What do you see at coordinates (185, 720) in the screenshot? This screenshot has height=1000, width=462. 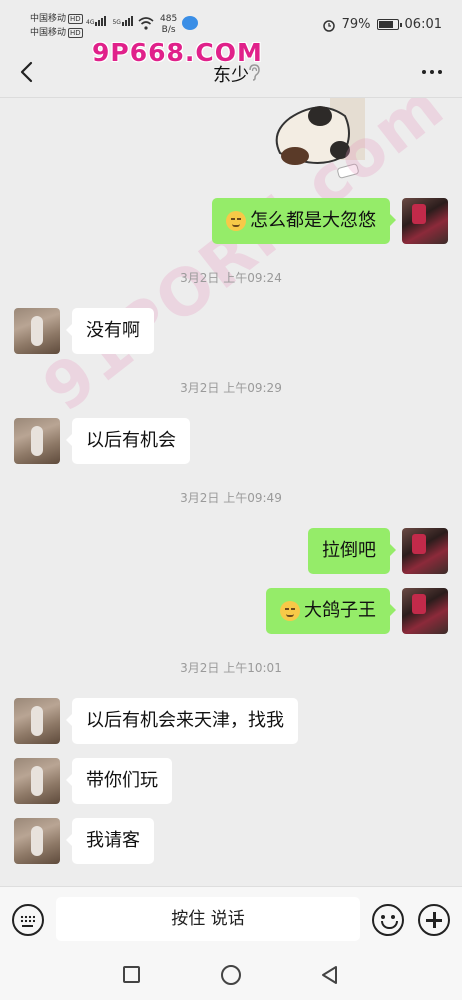 I see `message-text: 以后有机会来天津，找我` at bounding box center [185, 720].